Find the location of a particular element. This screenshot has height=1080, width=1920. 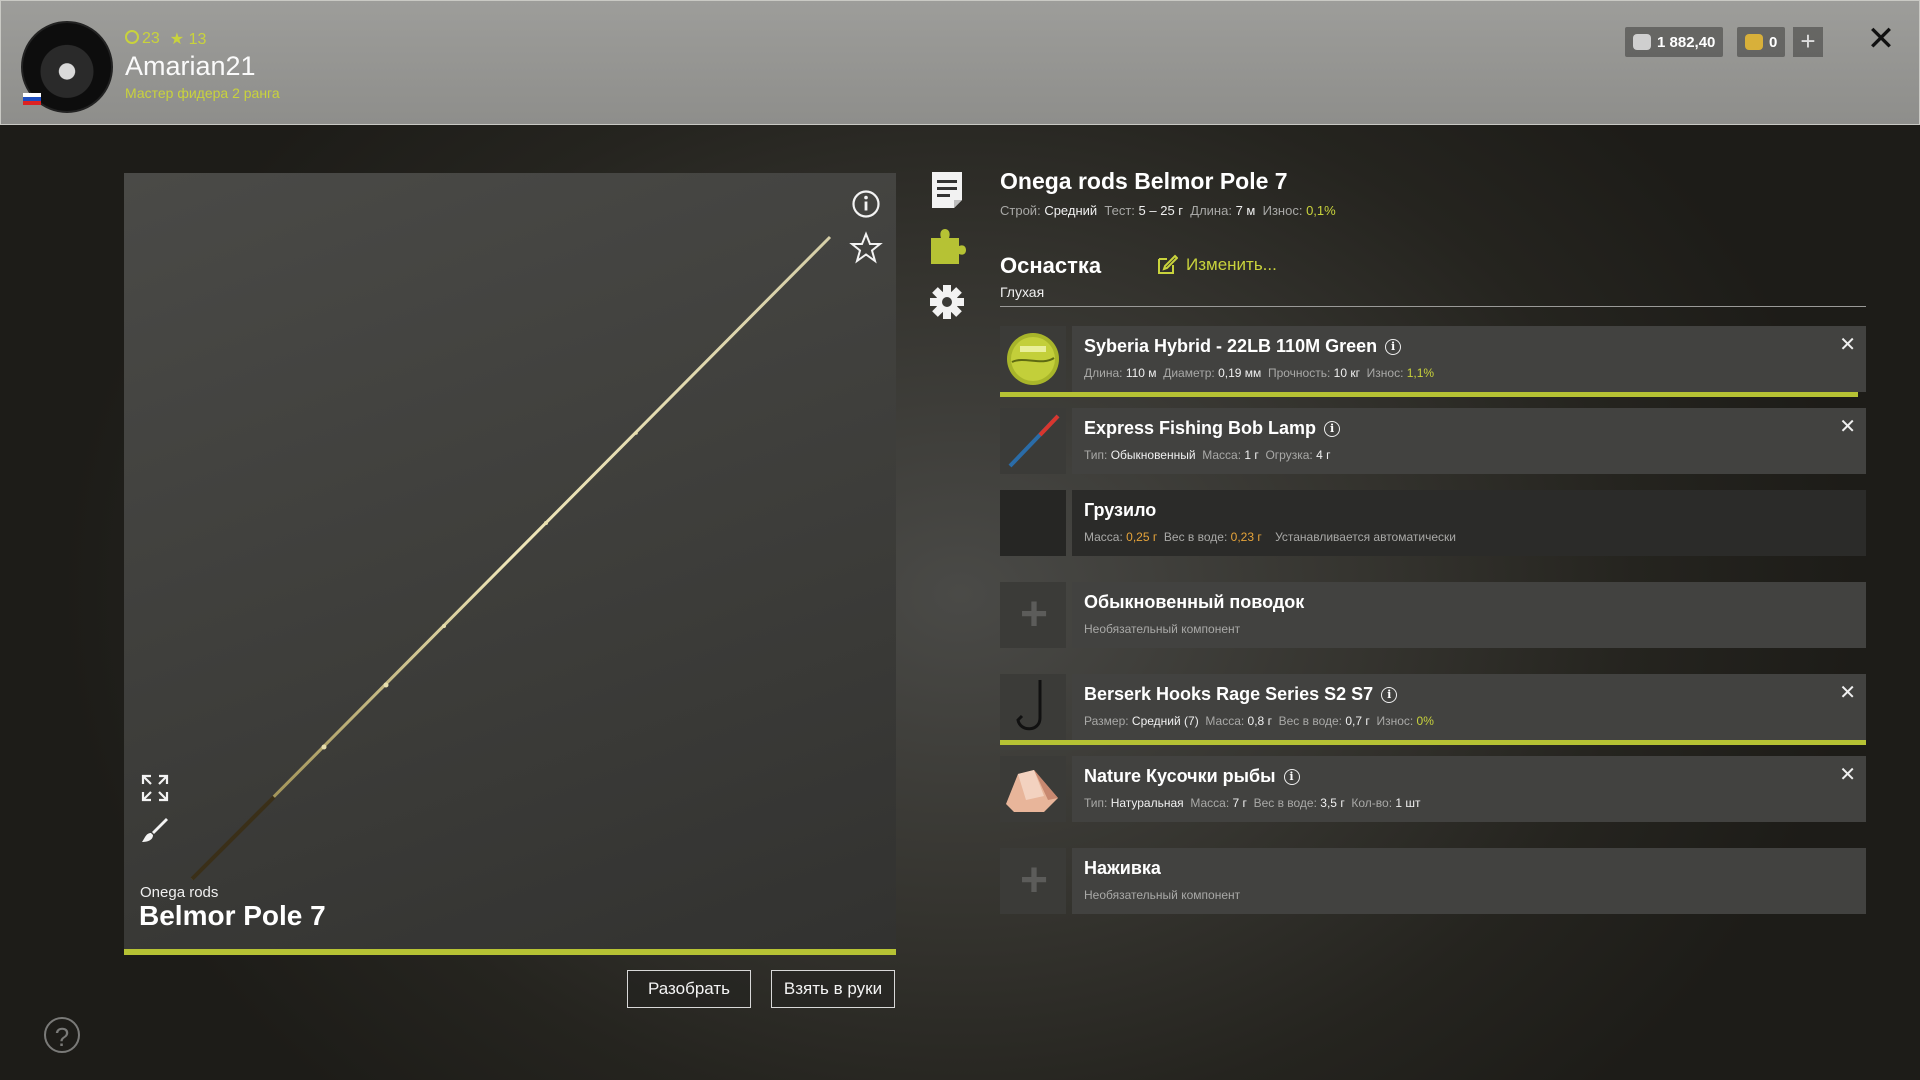

fishing-hook-icon is located at coordinates (1029, 705).